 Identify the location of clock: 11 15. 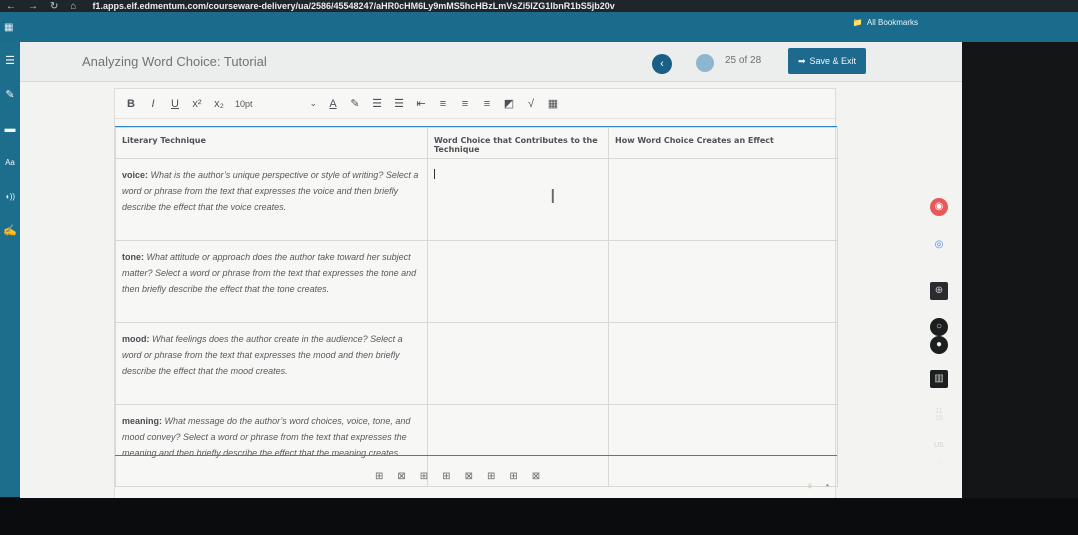
(939, 415).